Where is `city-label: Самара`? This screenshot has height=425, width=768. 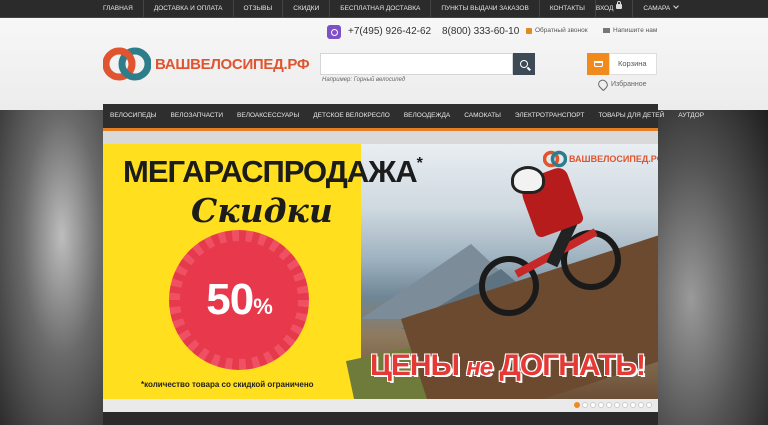 city-label: Самара is located at coordinates (657, 8).